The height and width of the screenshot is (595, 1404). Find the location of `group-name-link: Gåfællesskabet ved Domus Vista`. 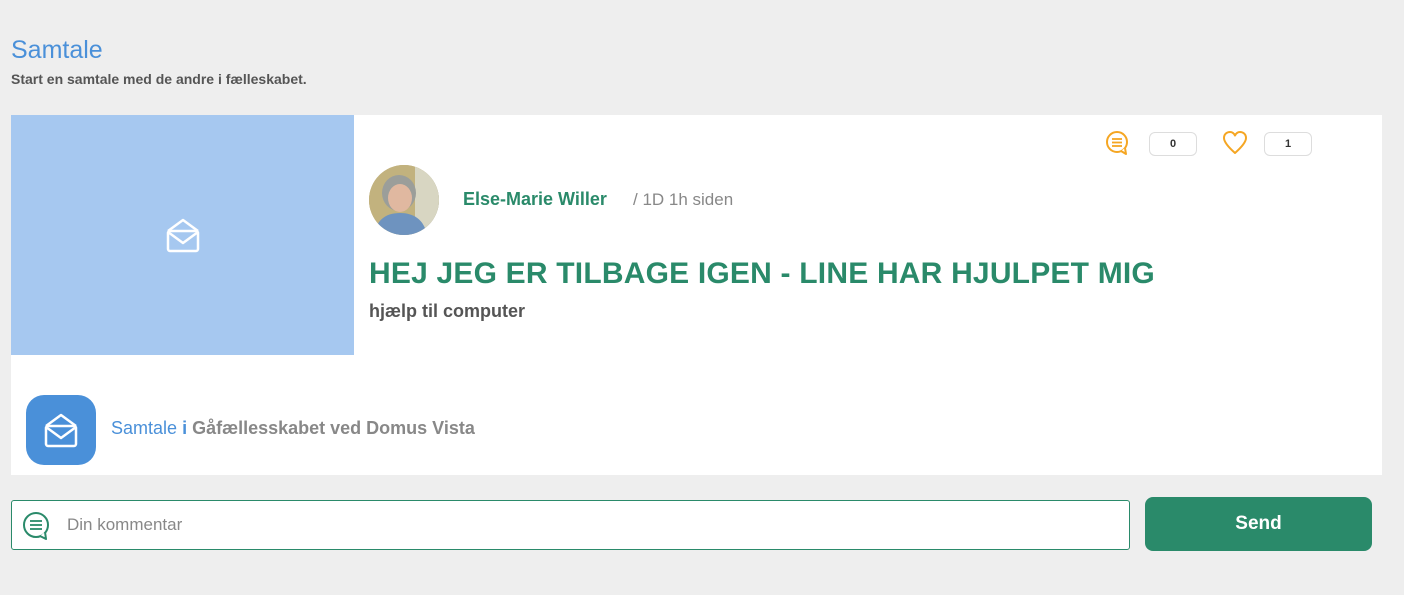

group-name-link: Gåfællesskabet ved Domus Vista is located at coordinates (333, 428).